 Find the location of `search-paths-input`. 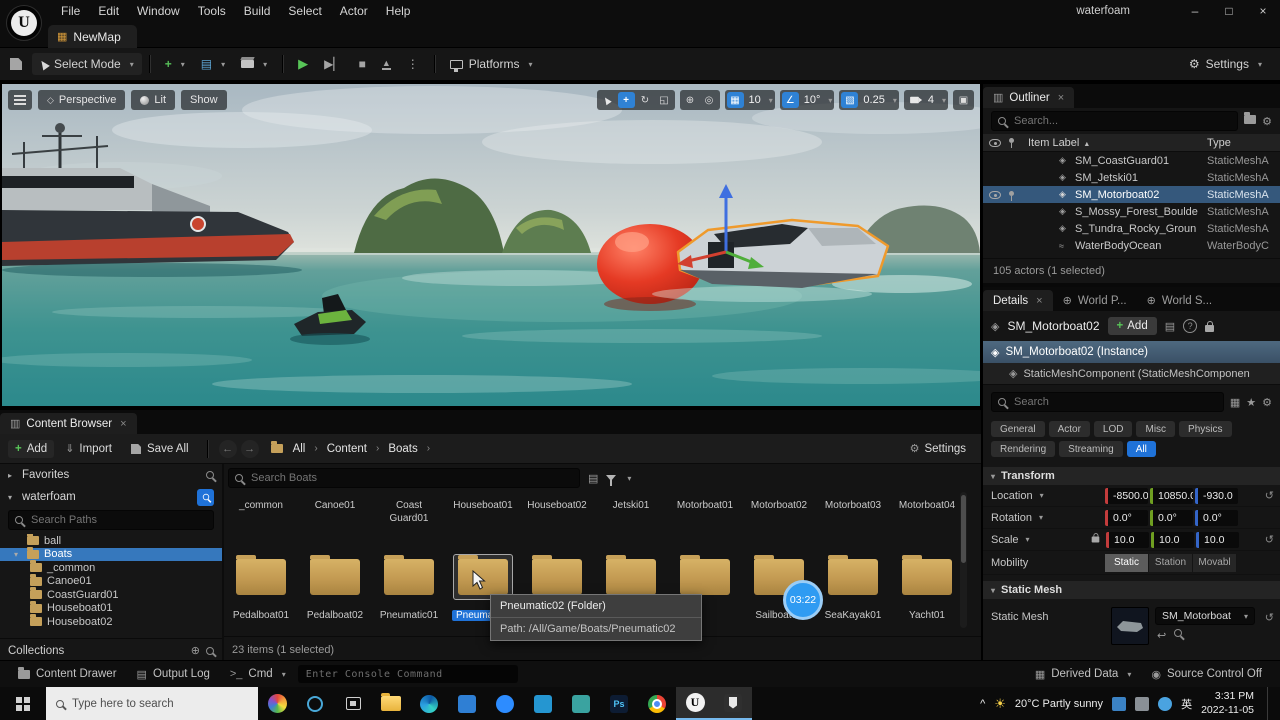

search-paths-input is located at coordinates (111, 520).